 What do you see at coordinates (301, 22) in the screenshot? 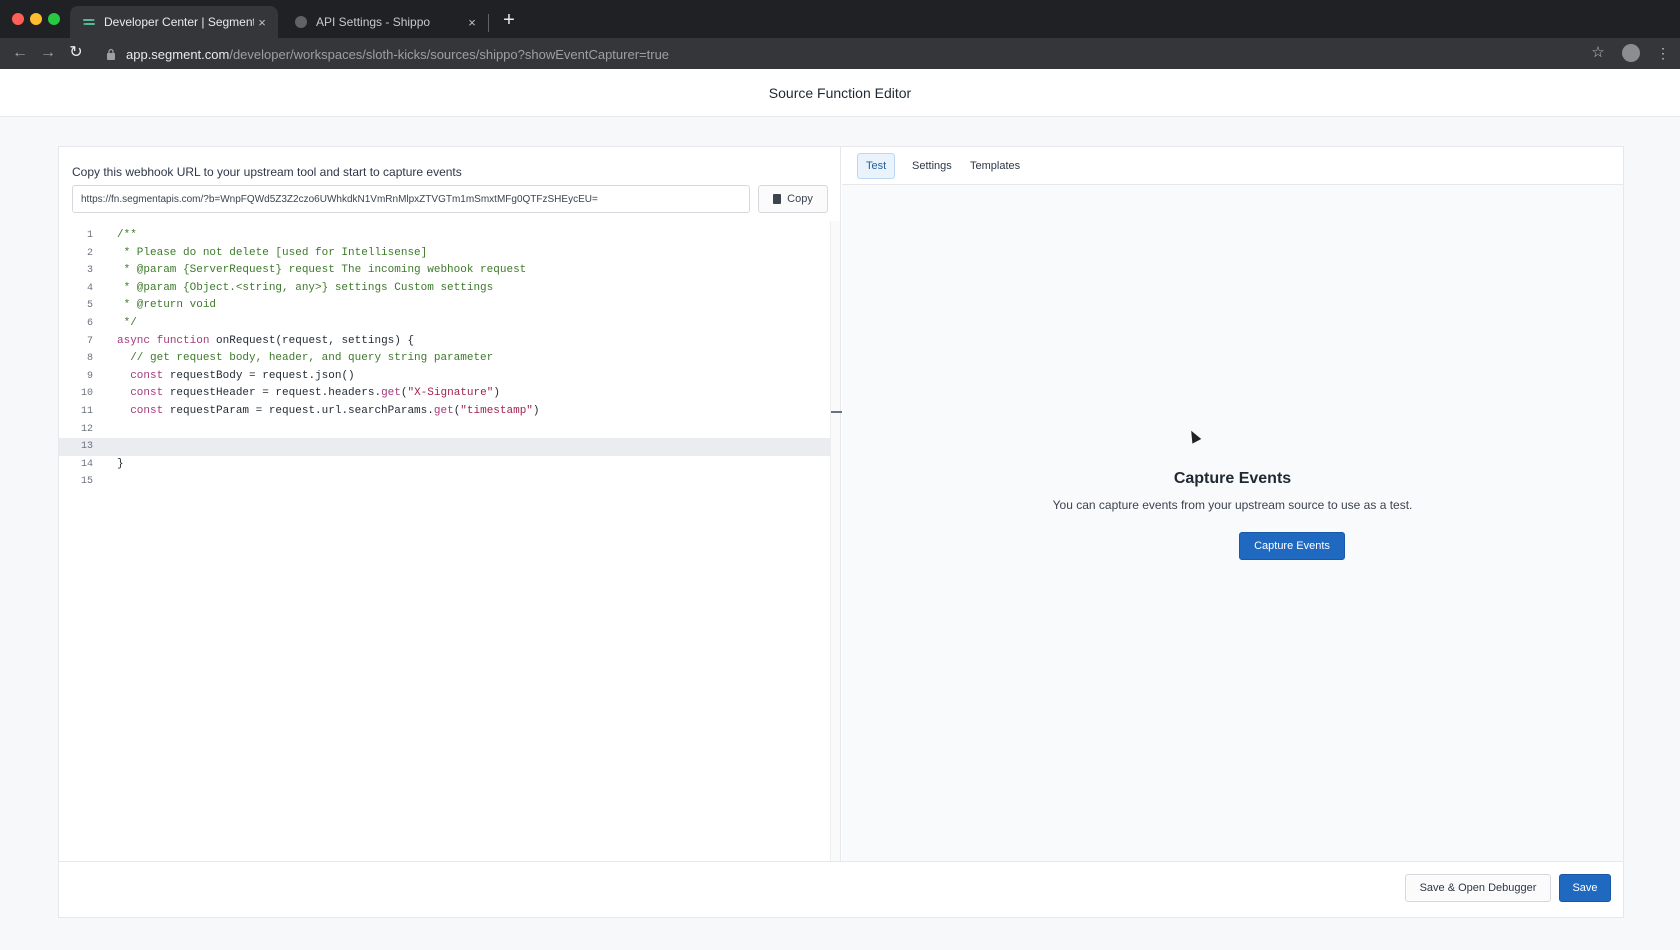
I see `shippo-logo-icon` at bounding box center [301, 22].